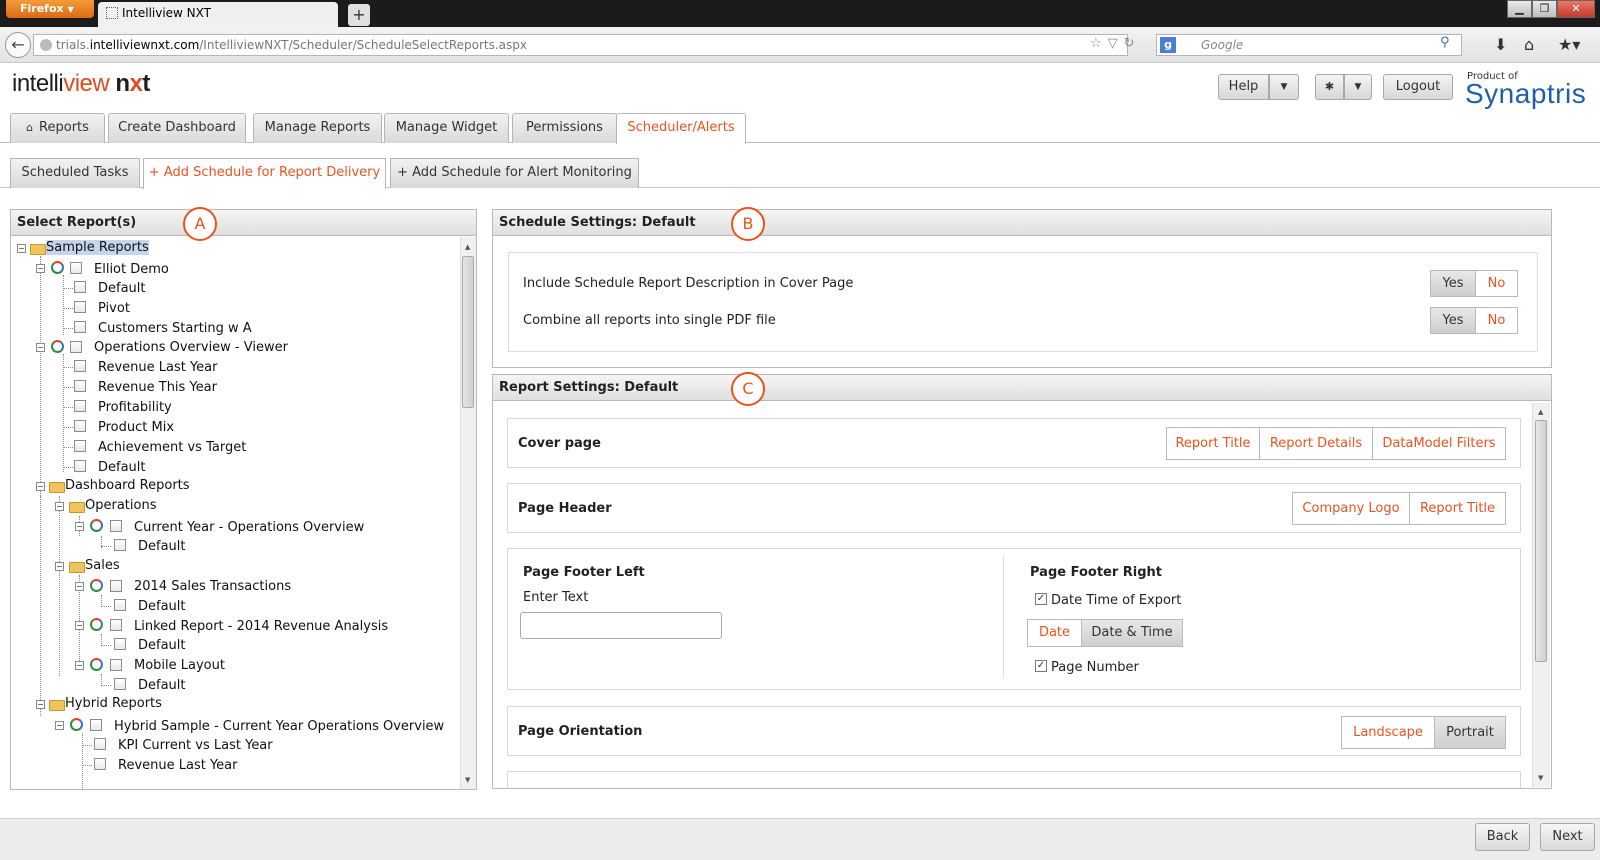 The height and width of the screenshot is (860, 1600). What do you see at coordinates (1316, 443) in the screenshot?
I see `cover-report-details-button: Report Details` at bounding box center [1316, 443].